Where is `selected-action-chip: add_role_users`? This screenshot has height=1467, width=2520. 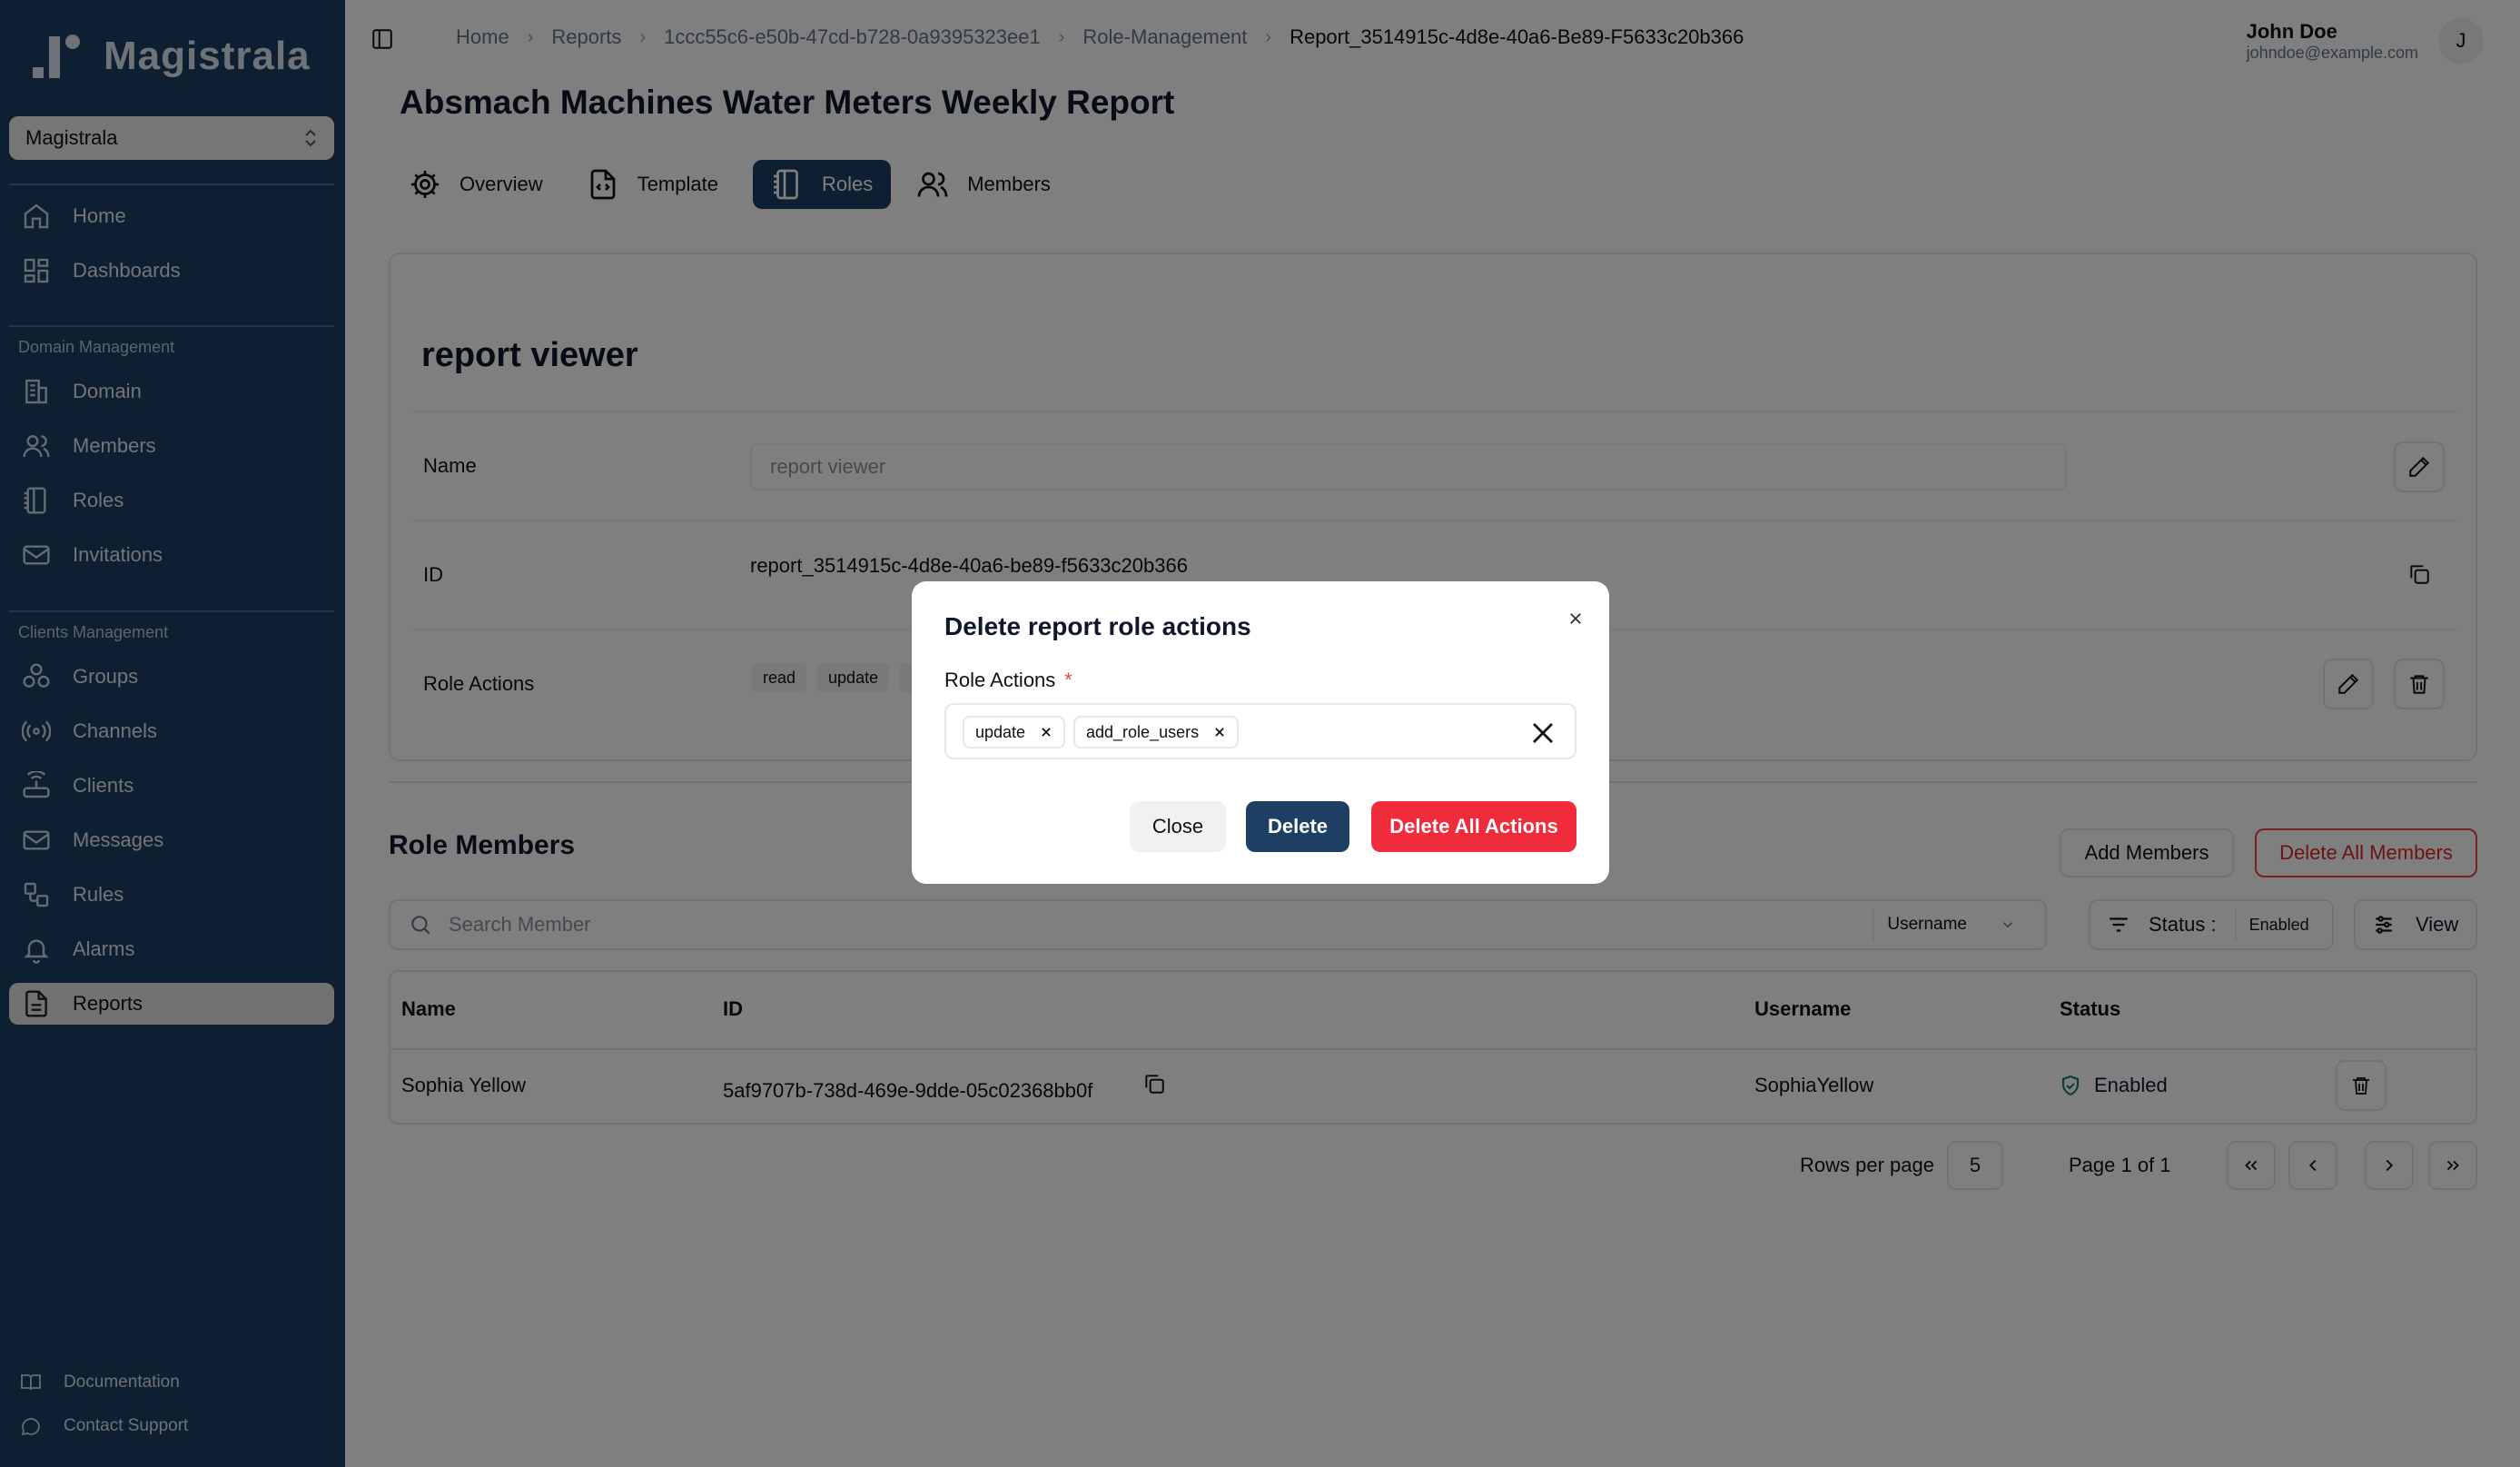 selected-action-chip: add_role_users is located at coordinates (1157, 732).